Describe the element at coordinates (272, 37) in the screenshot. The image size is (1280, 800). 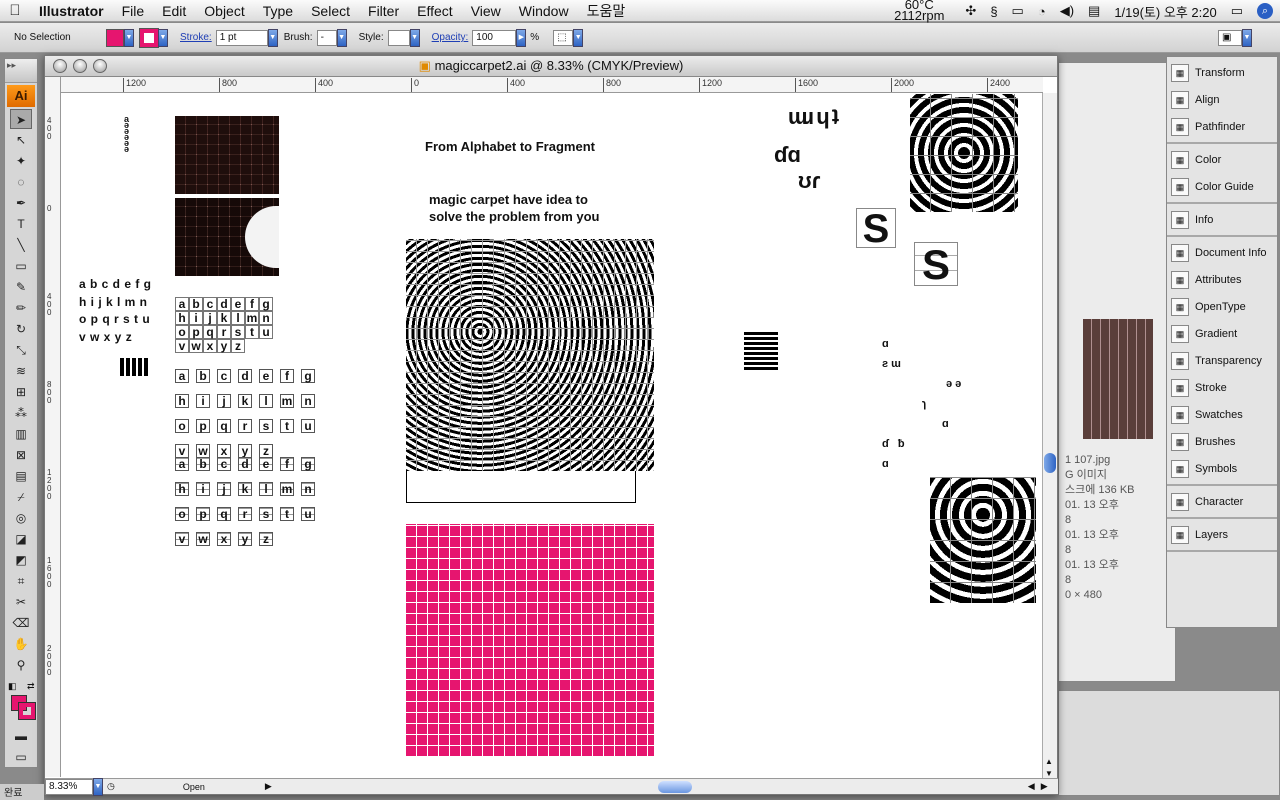
I see `stroke-weight-dropdown: ▼` at that location.